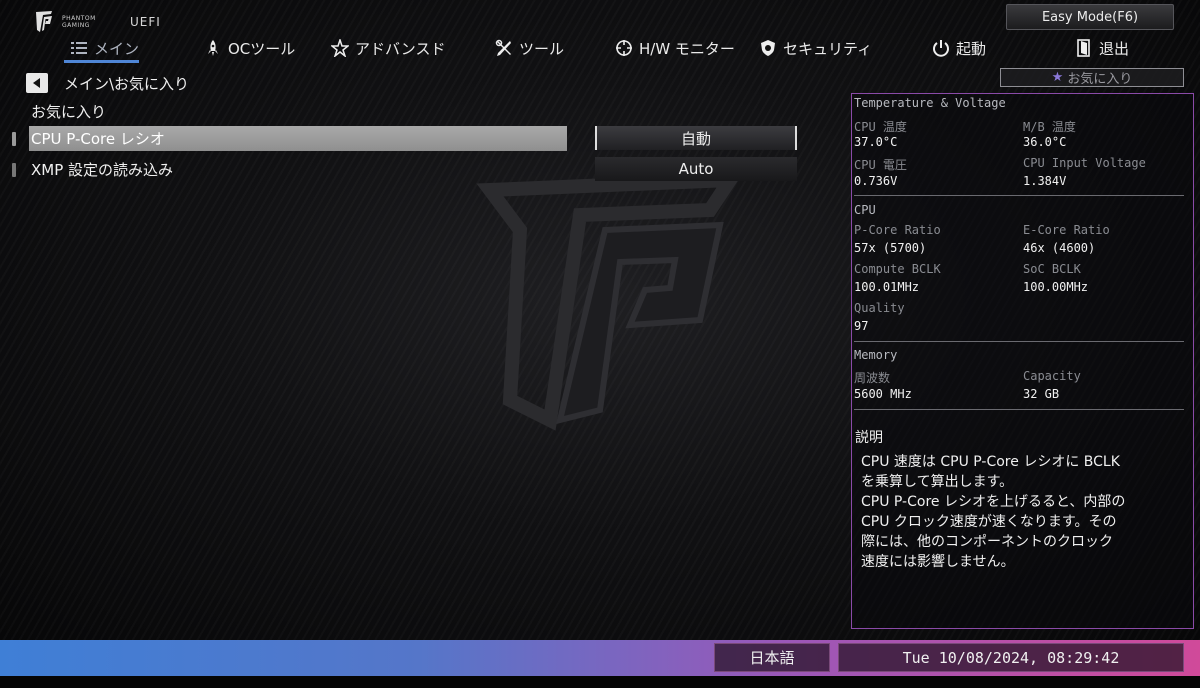  I want to click on exit-icon, so click(1083, 48).